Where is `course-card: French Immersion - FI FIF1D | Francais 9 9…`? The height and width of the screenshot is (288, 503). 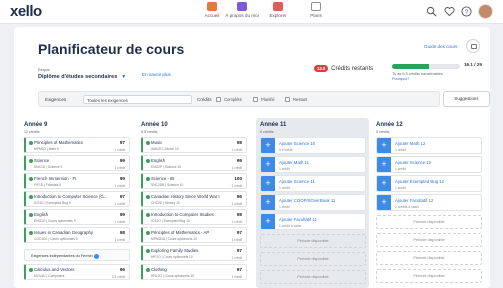
course-card: French Immersion - FI FIF1D | Francais 9 9… is located at coordinates (77, 181).